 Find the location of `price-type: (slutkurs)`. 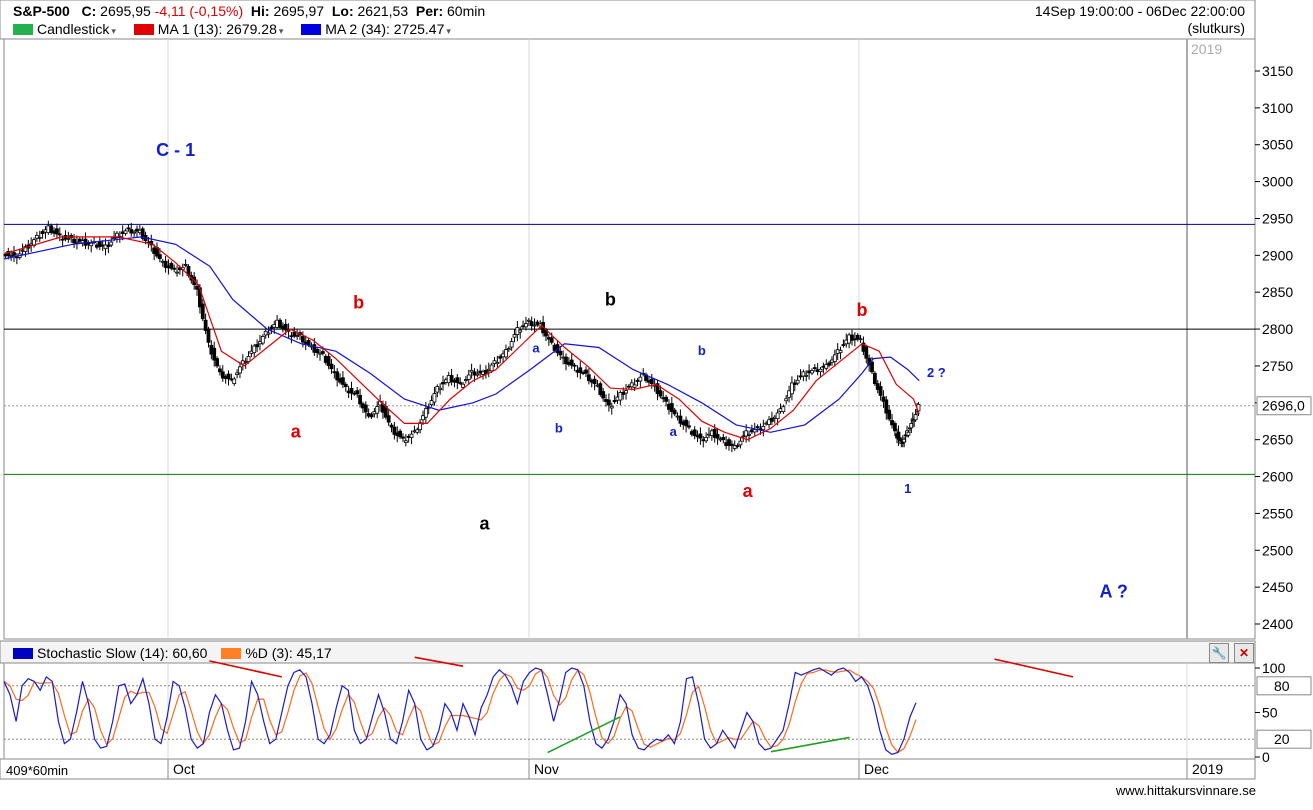

price-type: (slutkurs) is located at coordinates (1216, 28).